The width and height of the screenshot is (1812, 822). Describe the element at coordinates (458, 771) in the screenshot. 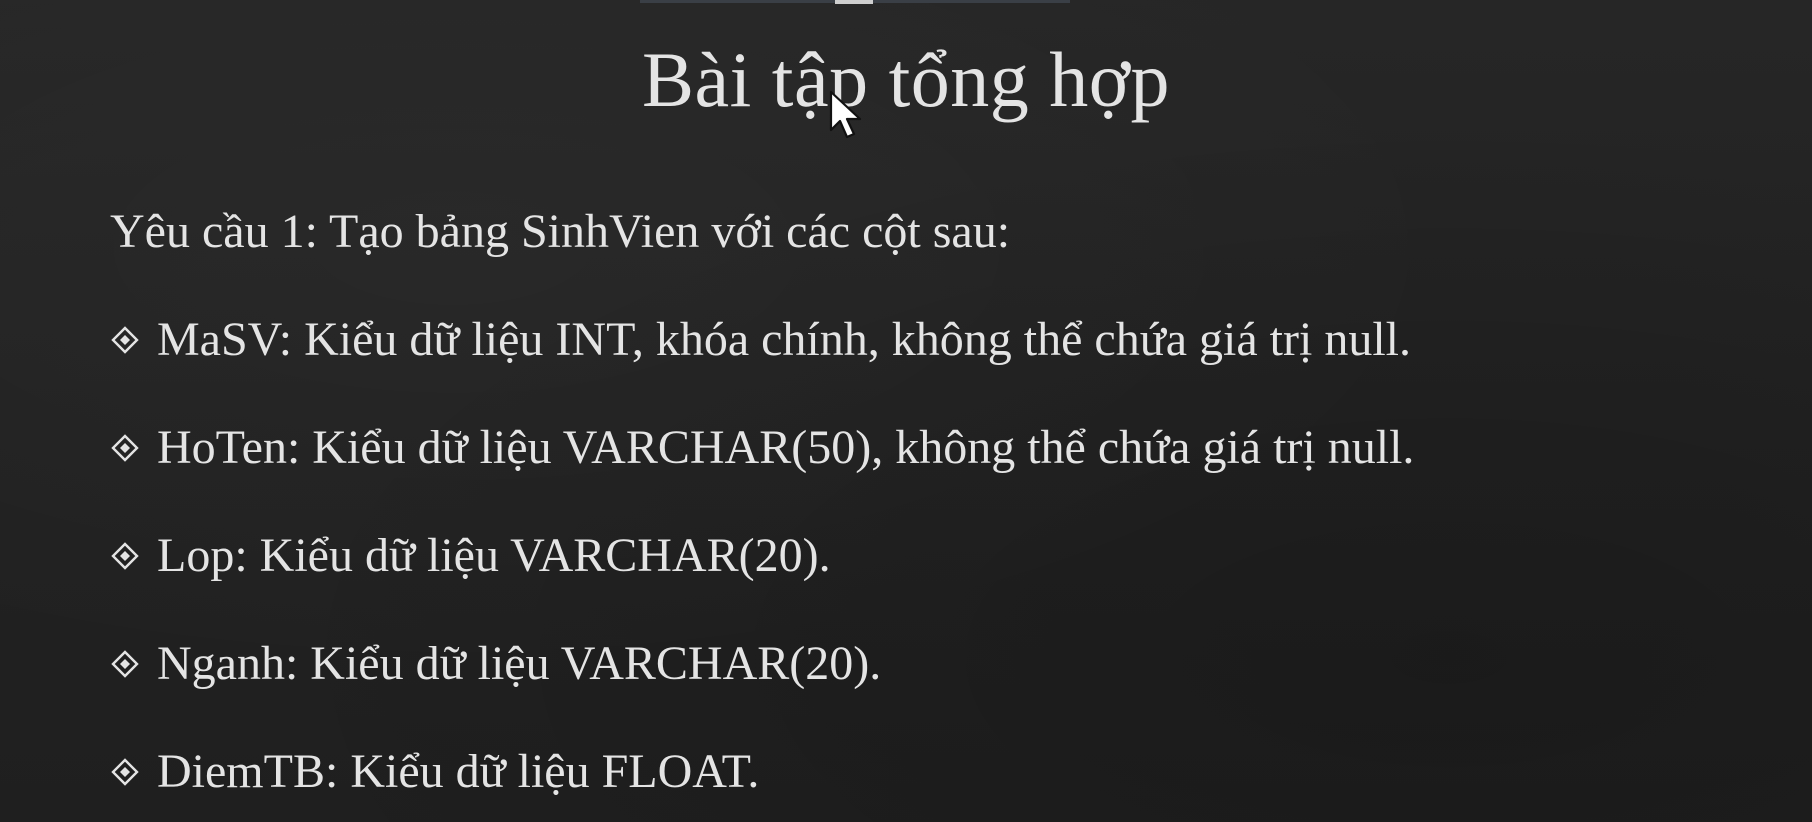

I see `list-item-label: DiemTB: Kiểu dữ liệu FLOAT.` at that location.